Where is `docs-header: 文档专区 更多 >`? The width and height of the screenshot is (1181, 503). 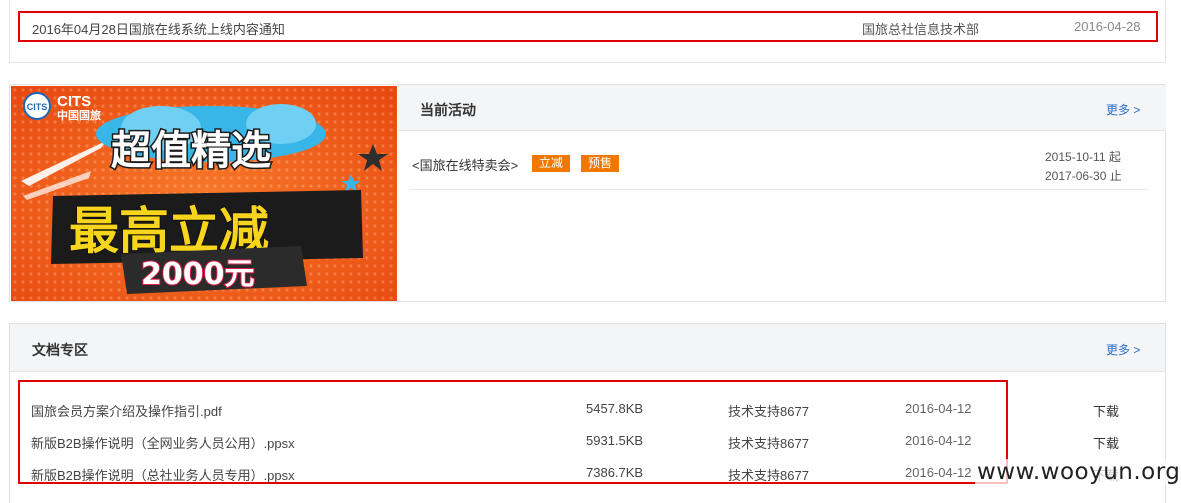 docs-header: 文档专区 更多 > is located at coordinates (587, 348).